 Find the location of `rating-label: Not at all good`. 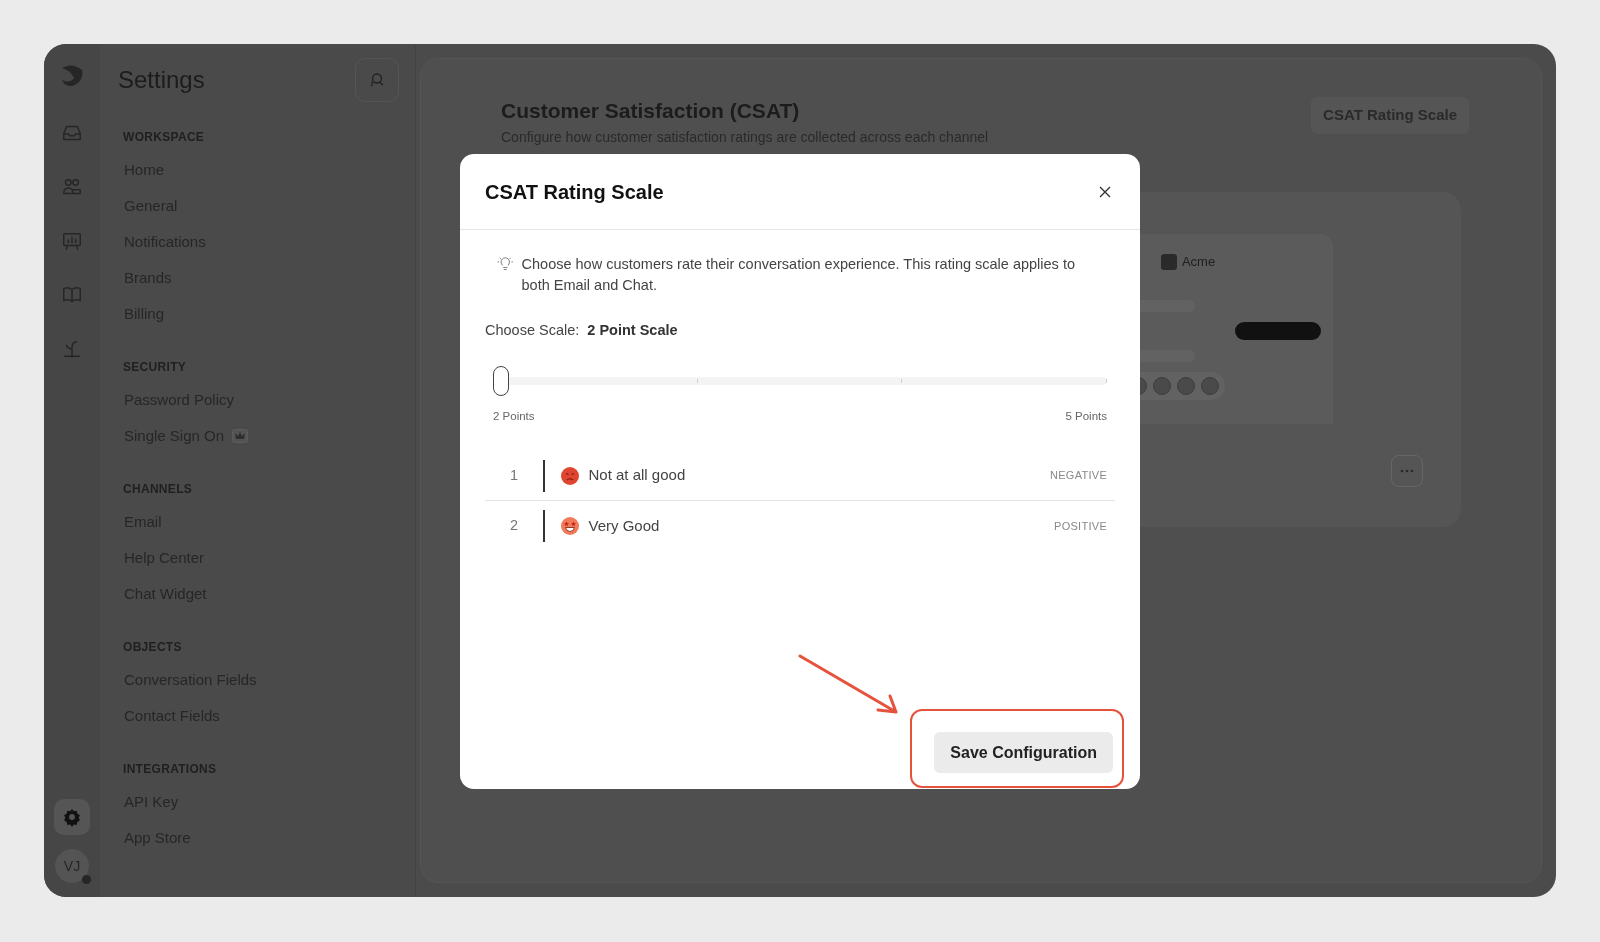

rating-label: Not at all good is located at coordinates (637, 475).